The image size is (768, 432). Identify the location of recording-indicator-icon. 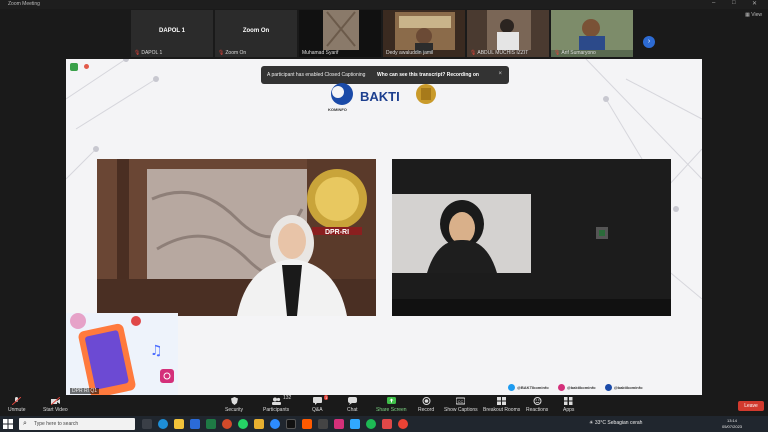
(86, 66).